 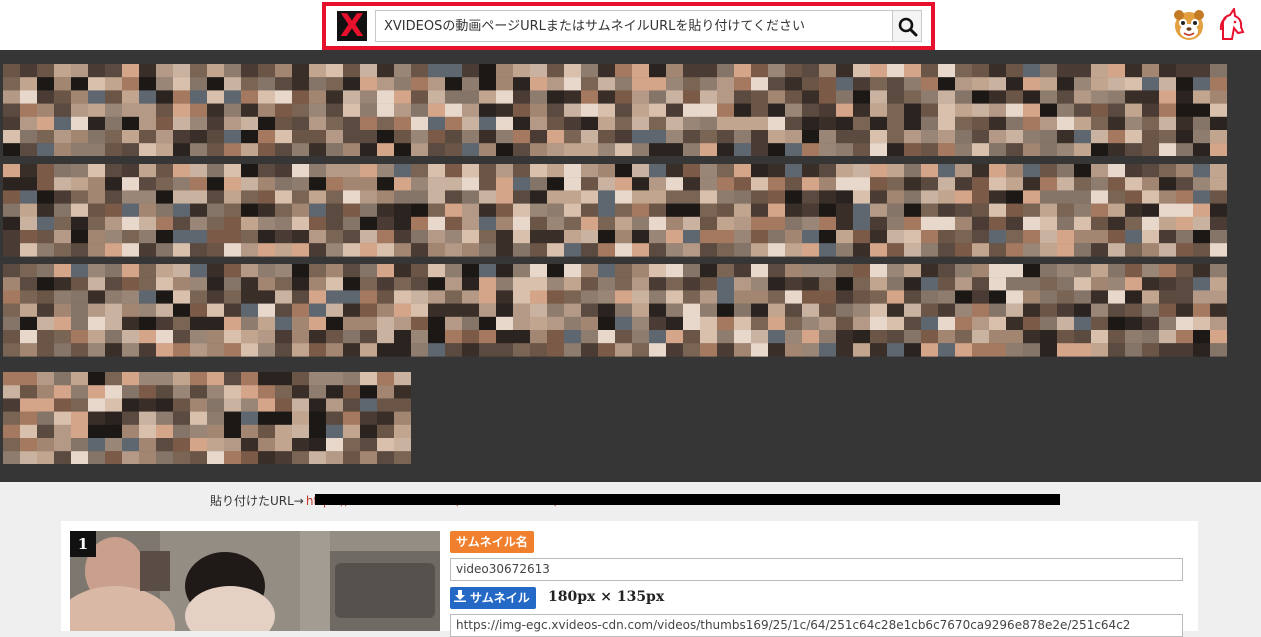 I want to click on x-logo: X, so click(x=352, y=26).